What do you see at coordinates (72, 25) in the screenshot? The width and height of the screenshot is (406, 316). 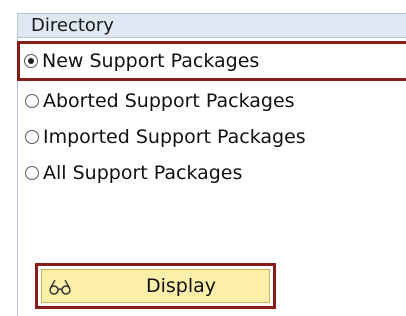 I see `directory-title: Directory` at bounding box center [72, 25].